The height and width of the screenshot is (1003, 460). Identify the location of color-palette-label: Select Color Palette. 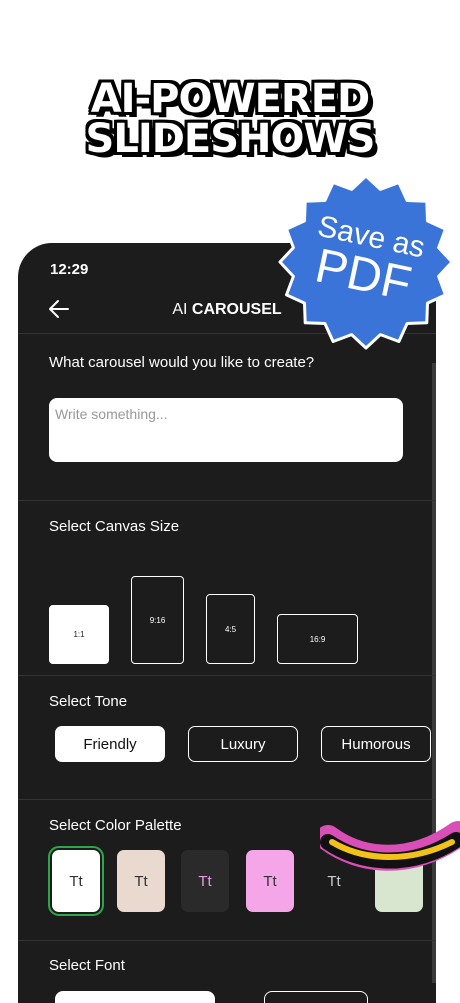
(115, 825).